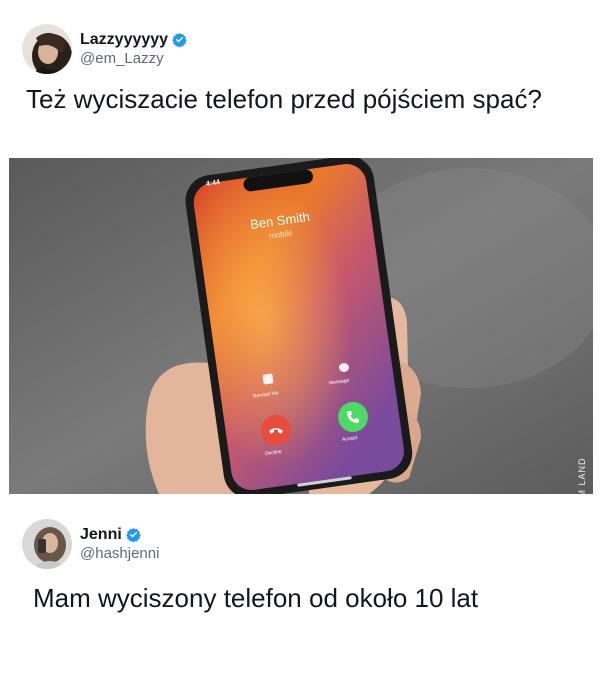 The image size is (600, 675). Describe the element at coordinates (119, 554) in the screenshot. I see `handle: @hashjenni` at that location.